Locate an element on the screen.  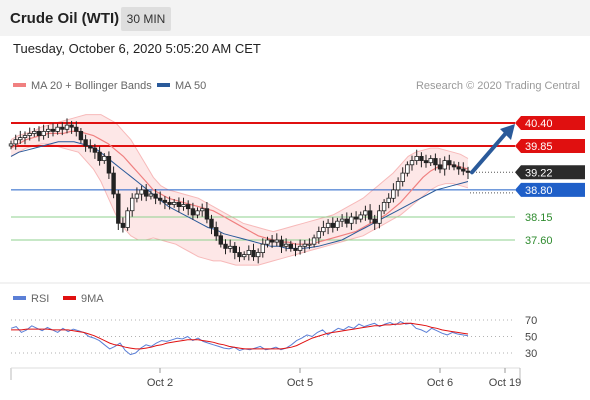
level-label-40.40: 40.40 is located at coordinates (539, 124).